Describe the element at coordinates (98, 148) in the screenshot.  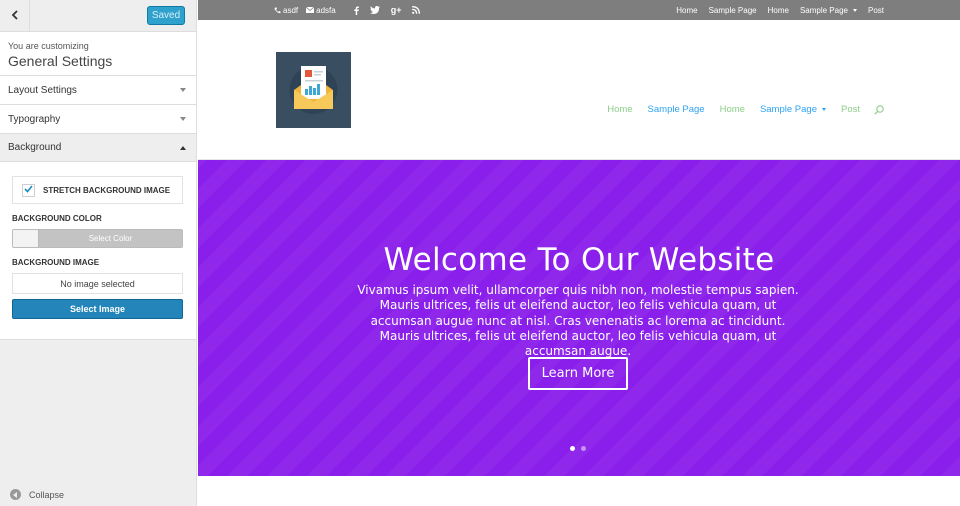
I see `section-background: Background` at that location.